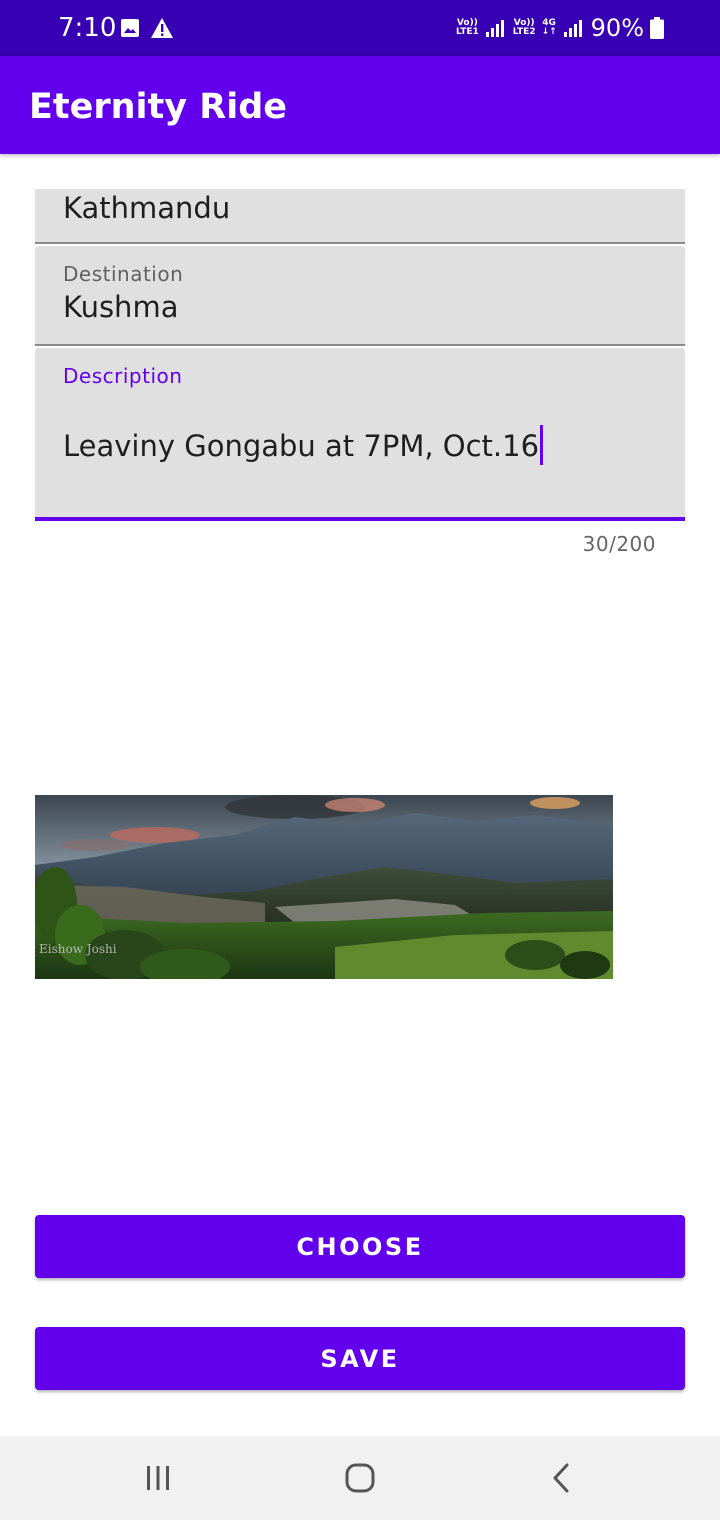  I want to click on app-title: Eternity Ride, so click(158, 107).